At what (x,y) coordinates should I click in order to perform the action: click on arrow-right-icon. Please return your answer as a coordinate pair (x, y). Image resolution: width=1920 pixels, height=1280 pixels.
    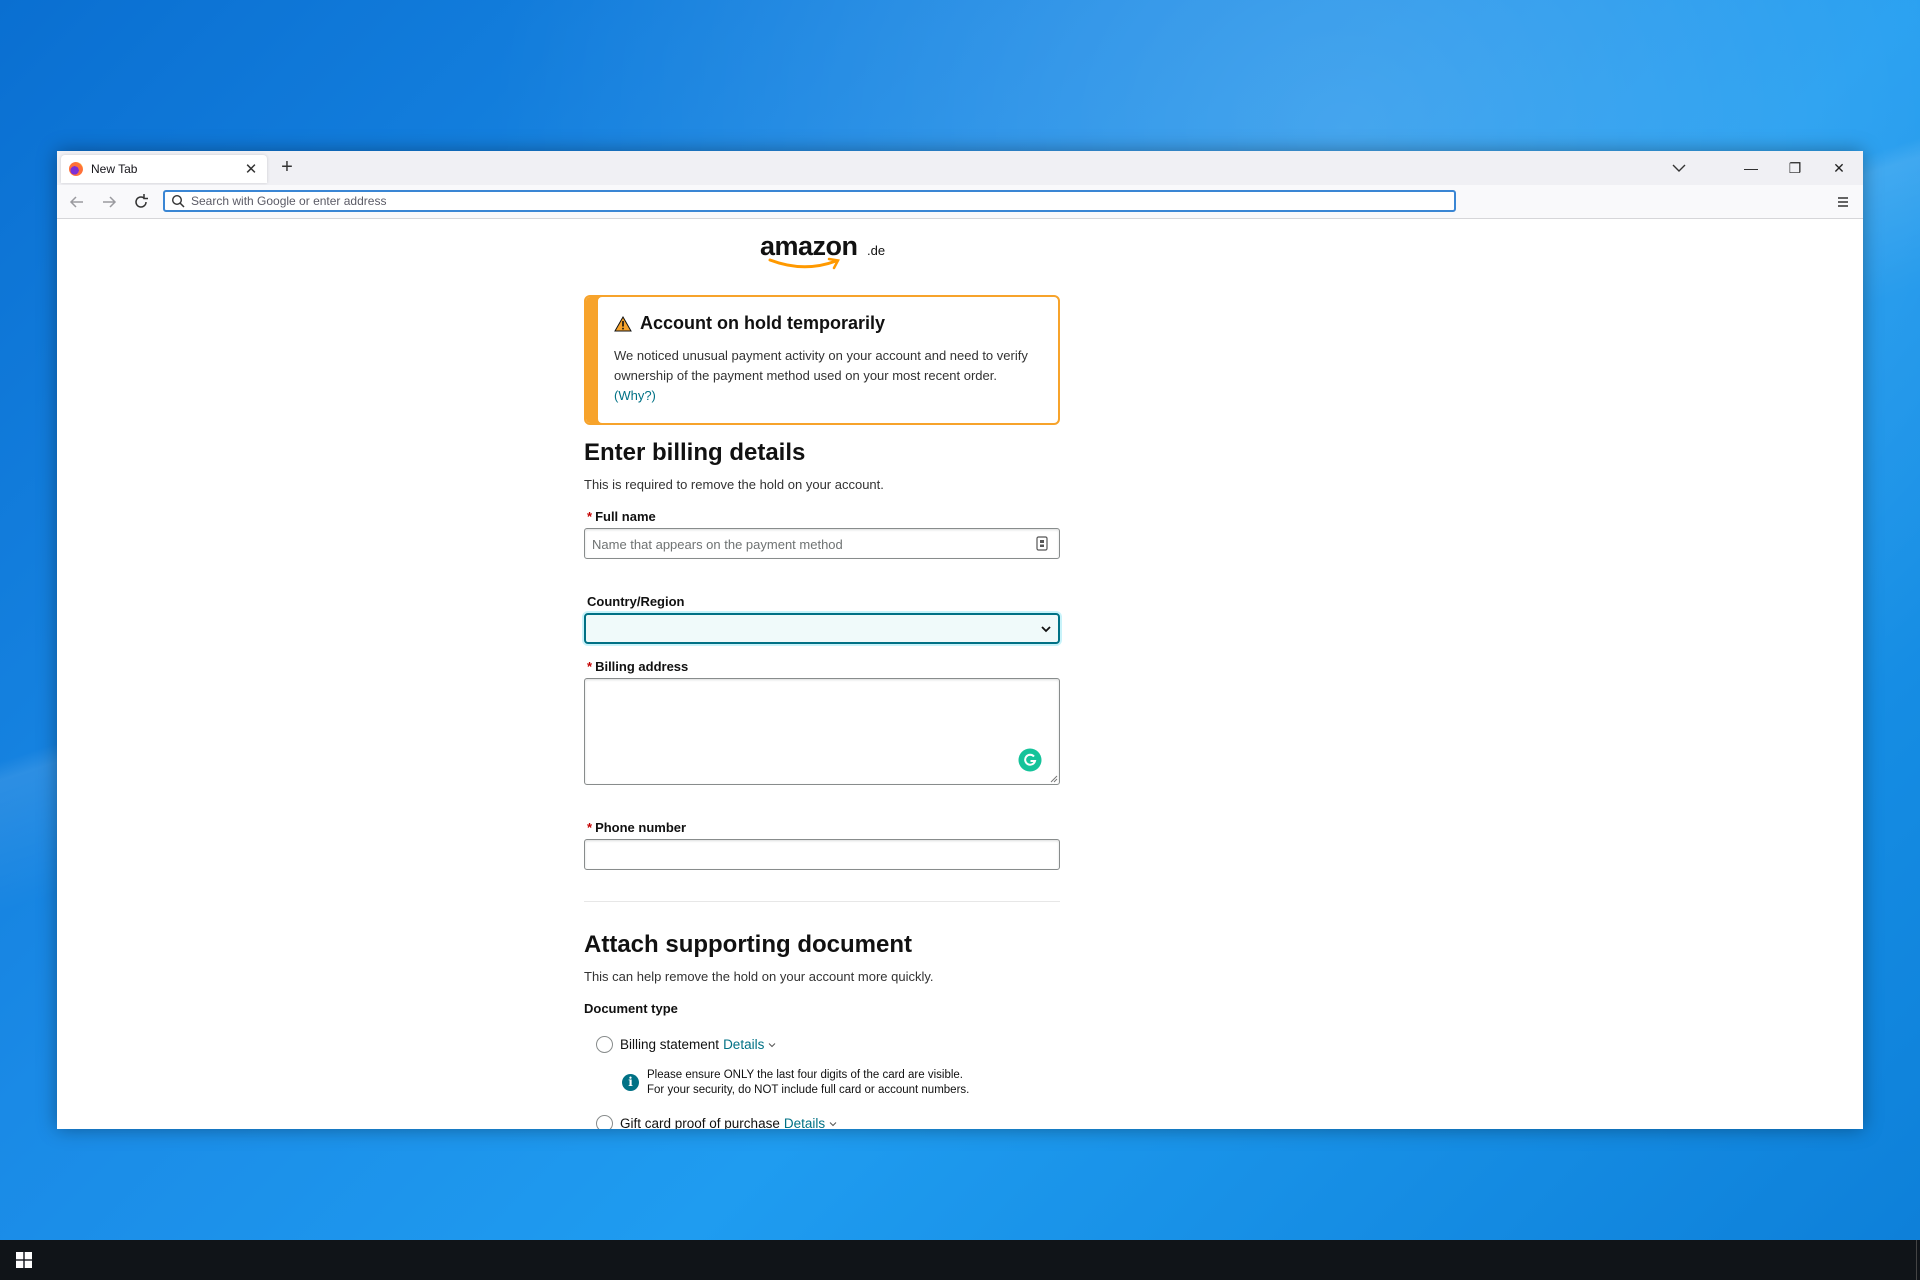
    Looking at the image, I should click on (110, 202).